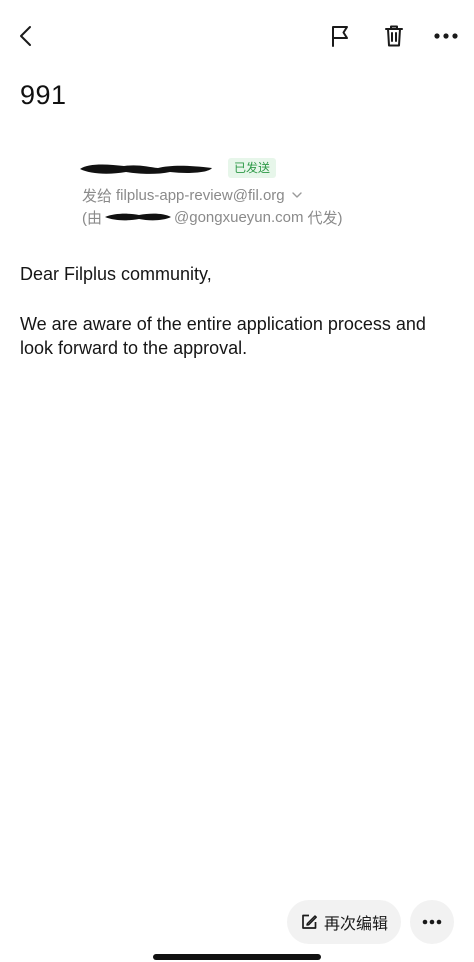 The height and width of the screenshot is (962, 474). Describe the element at coordinates (116, 274) in the screenshot. I see `body-greeting: Dear Filplus community,` at that location.